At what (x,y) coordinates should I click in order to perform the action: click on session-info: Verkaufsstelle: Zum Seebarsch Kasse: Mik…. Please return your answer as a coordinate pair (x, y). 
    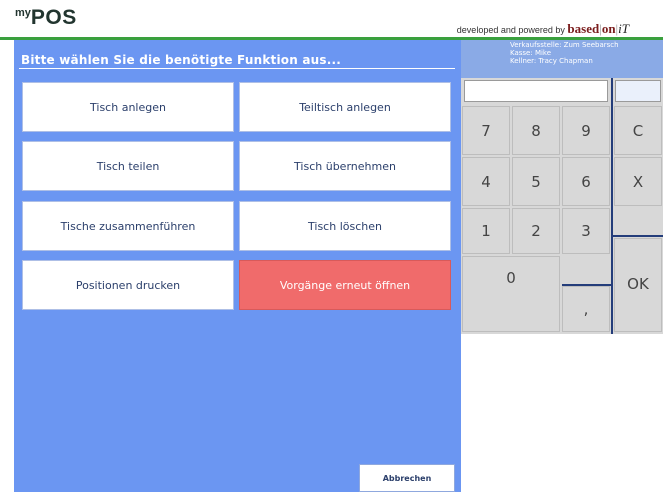
    Looking at the image, I should click on (562, 59).